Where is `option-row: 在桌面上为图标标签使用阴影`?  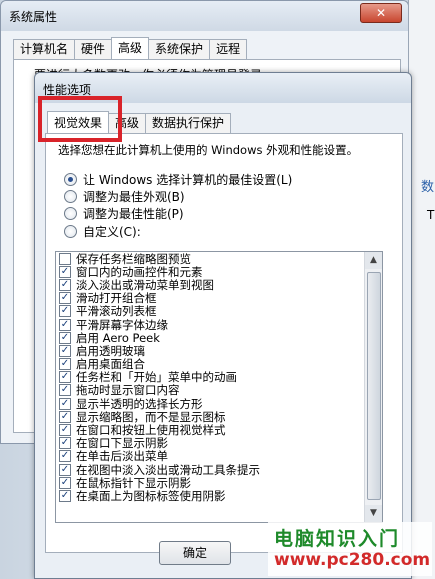
option-row: 在桌面上为图标标签使用阴影 is located at coordinates (210, 495).